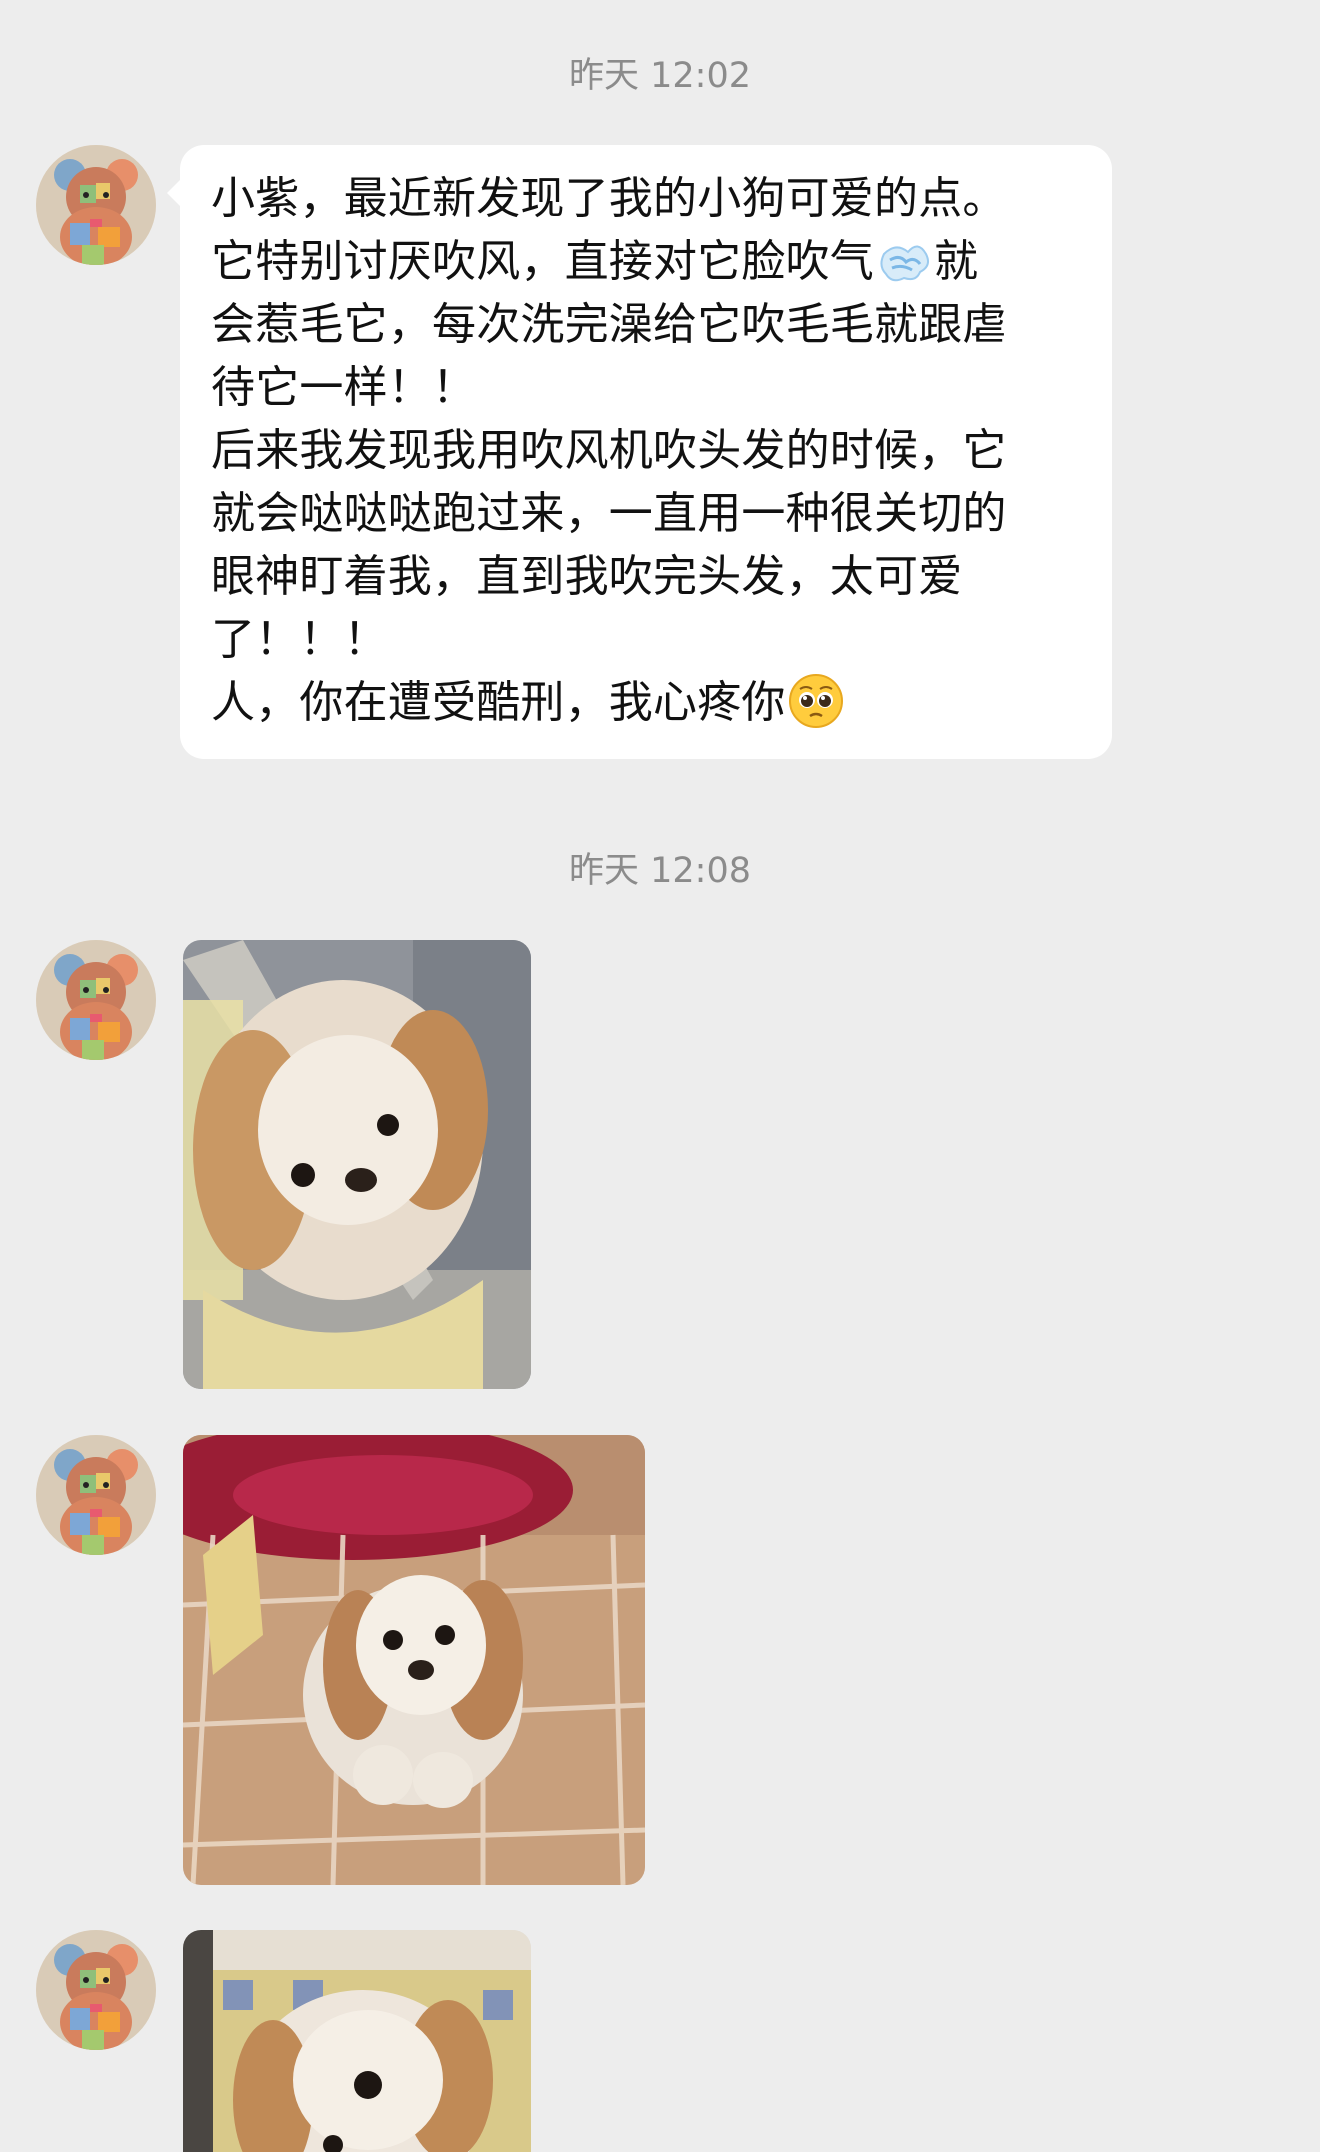 Image resolution: width=1320 pixels, height=2152 pixels. I want to click on message-line: 就会哒哒哒跑过来，一直用一种很关切的, so click(609, 513).